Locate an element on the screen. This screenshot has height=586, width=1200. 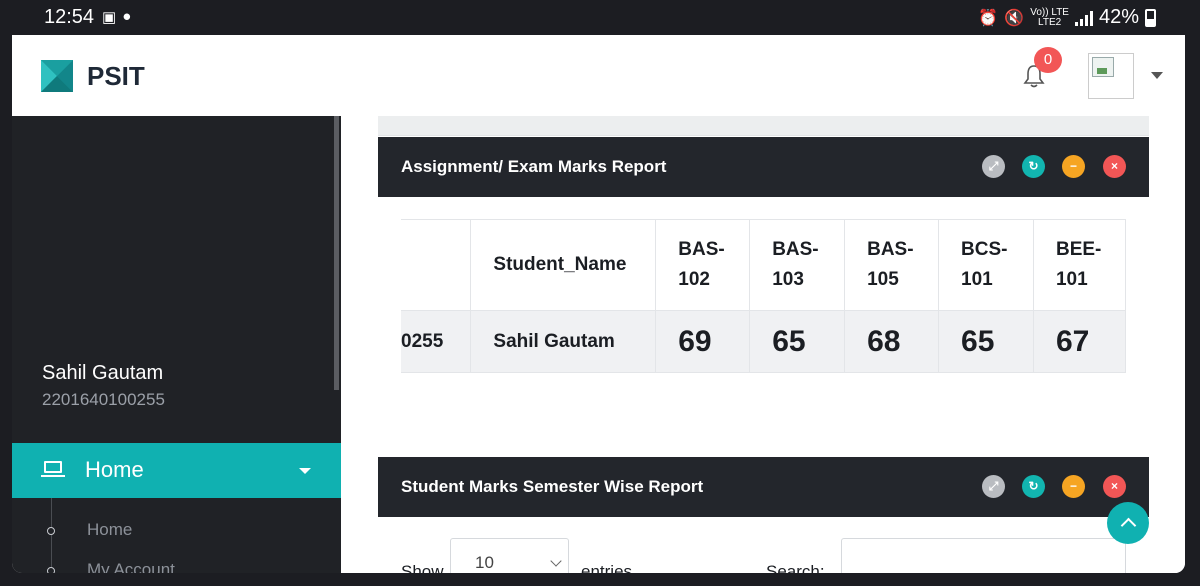
table-controls: Show 10 entries Search: is located at coordinates (763, 555).